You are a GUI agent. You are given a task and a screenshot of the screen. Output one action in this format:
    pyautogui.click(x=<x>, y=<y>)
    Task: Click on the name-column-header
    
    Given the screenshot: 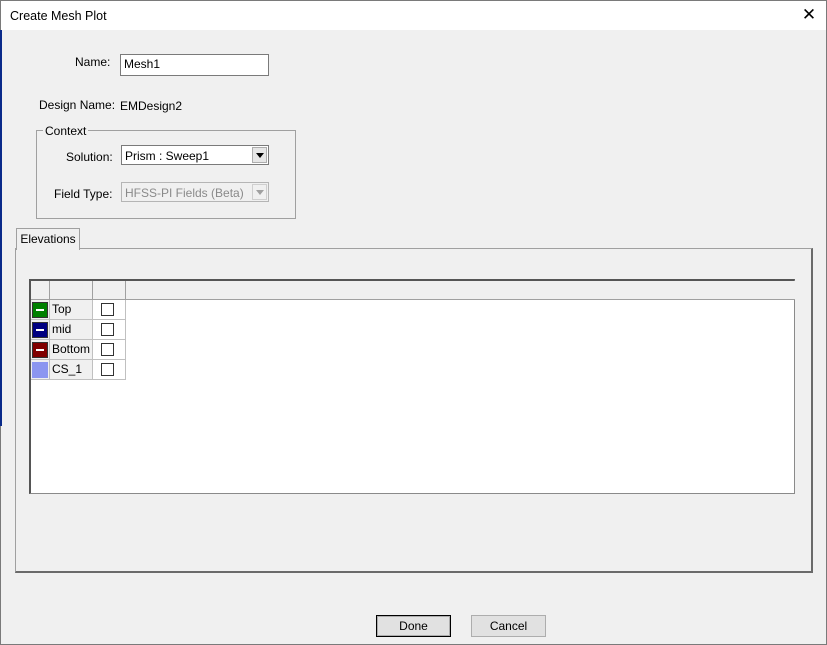 What is the action you would take?
    pyautogui.click(x=71, y=290)
    